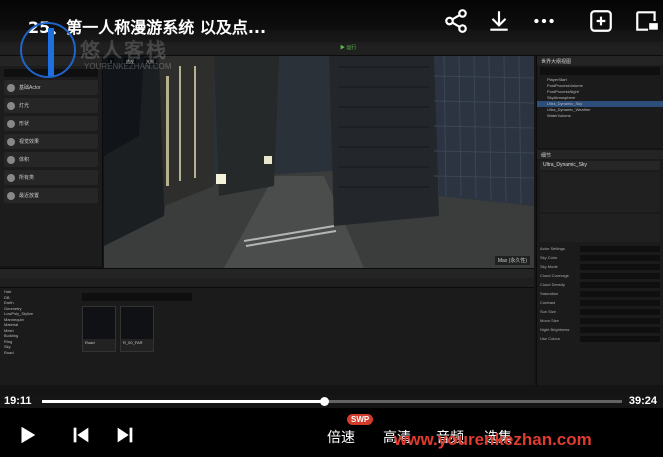 Image resolution: width=663 pixels, height=457 pixels. What do you see at coordinates (600, 71) in the screenshot?
I see `outliner-search-input` at bounding box center [600, 71].